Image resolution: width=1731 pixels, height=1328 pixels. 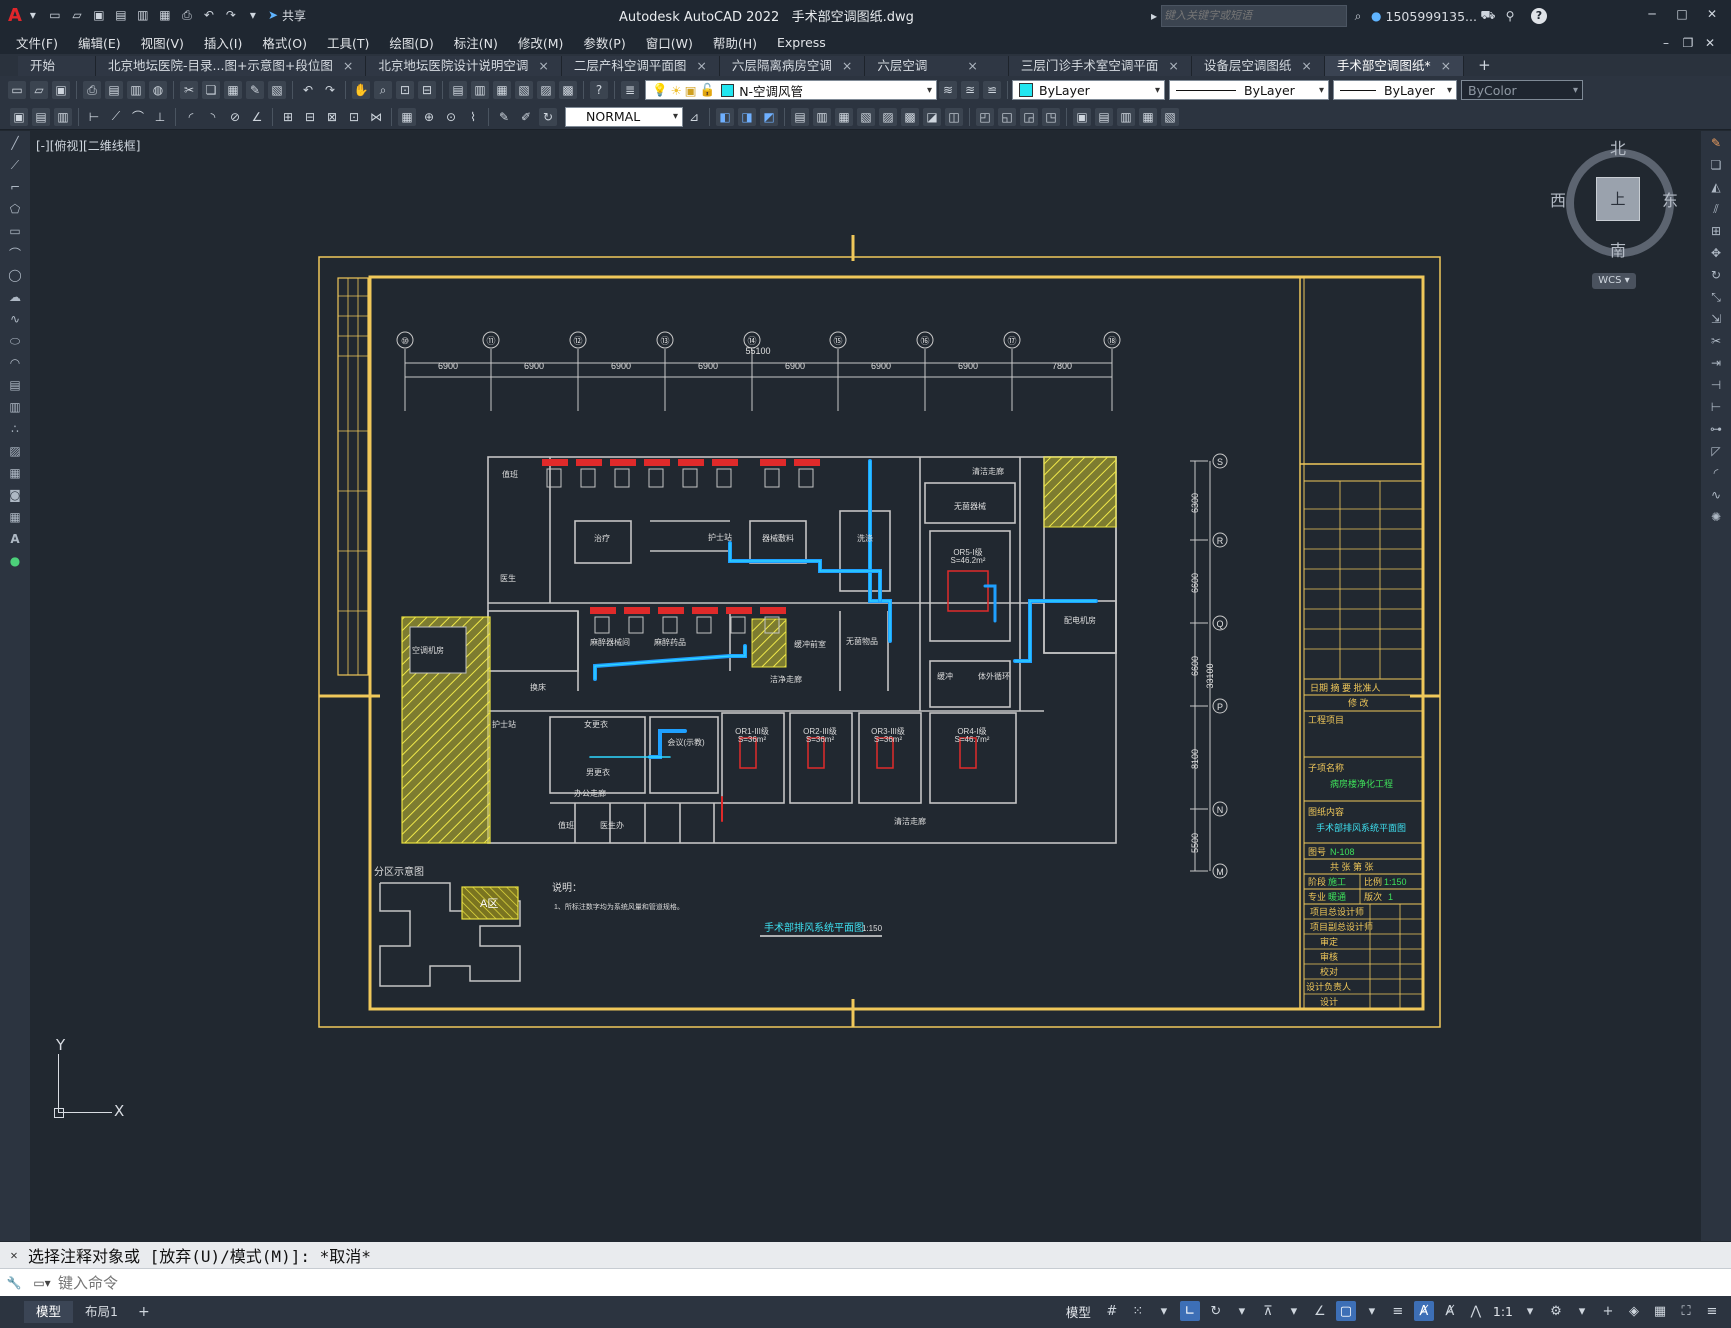 What do you see at coordinates (231, 15) in the screenshot?
I see `redo-icon: ↷` at bounding box center [231, 15].